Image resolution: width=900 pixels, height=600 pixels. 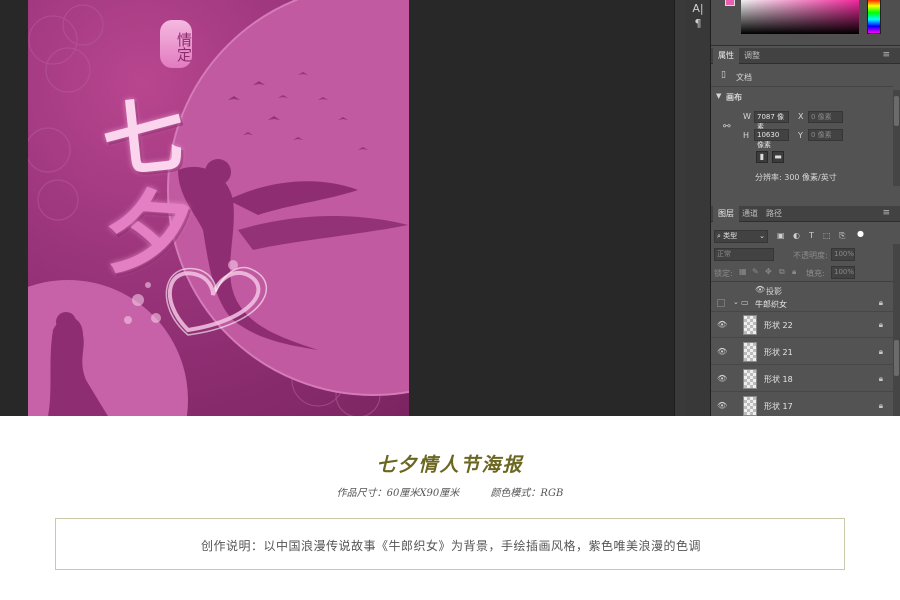 I want to click on lock-all-icon: 🔒︎, so click(x=794, y=272).